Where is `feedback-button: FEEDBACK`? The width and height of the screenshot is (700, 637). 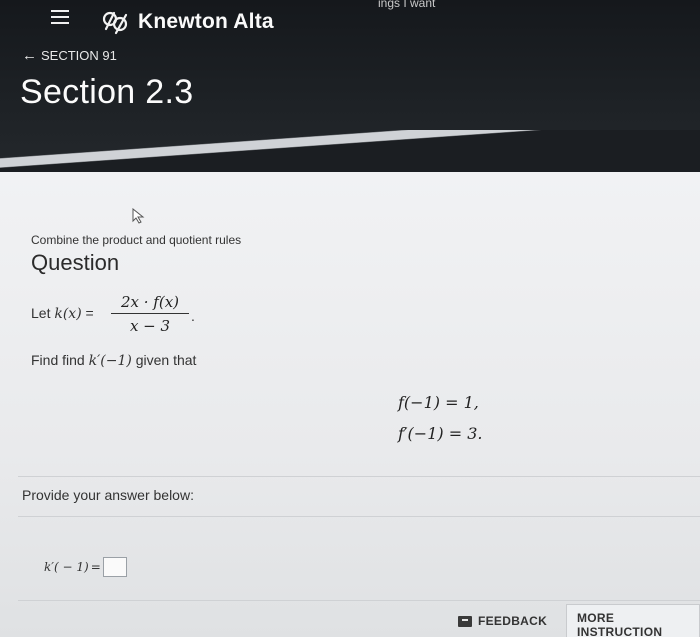 feedback-button: FEEDBACK is located at coordinates (502, 621).